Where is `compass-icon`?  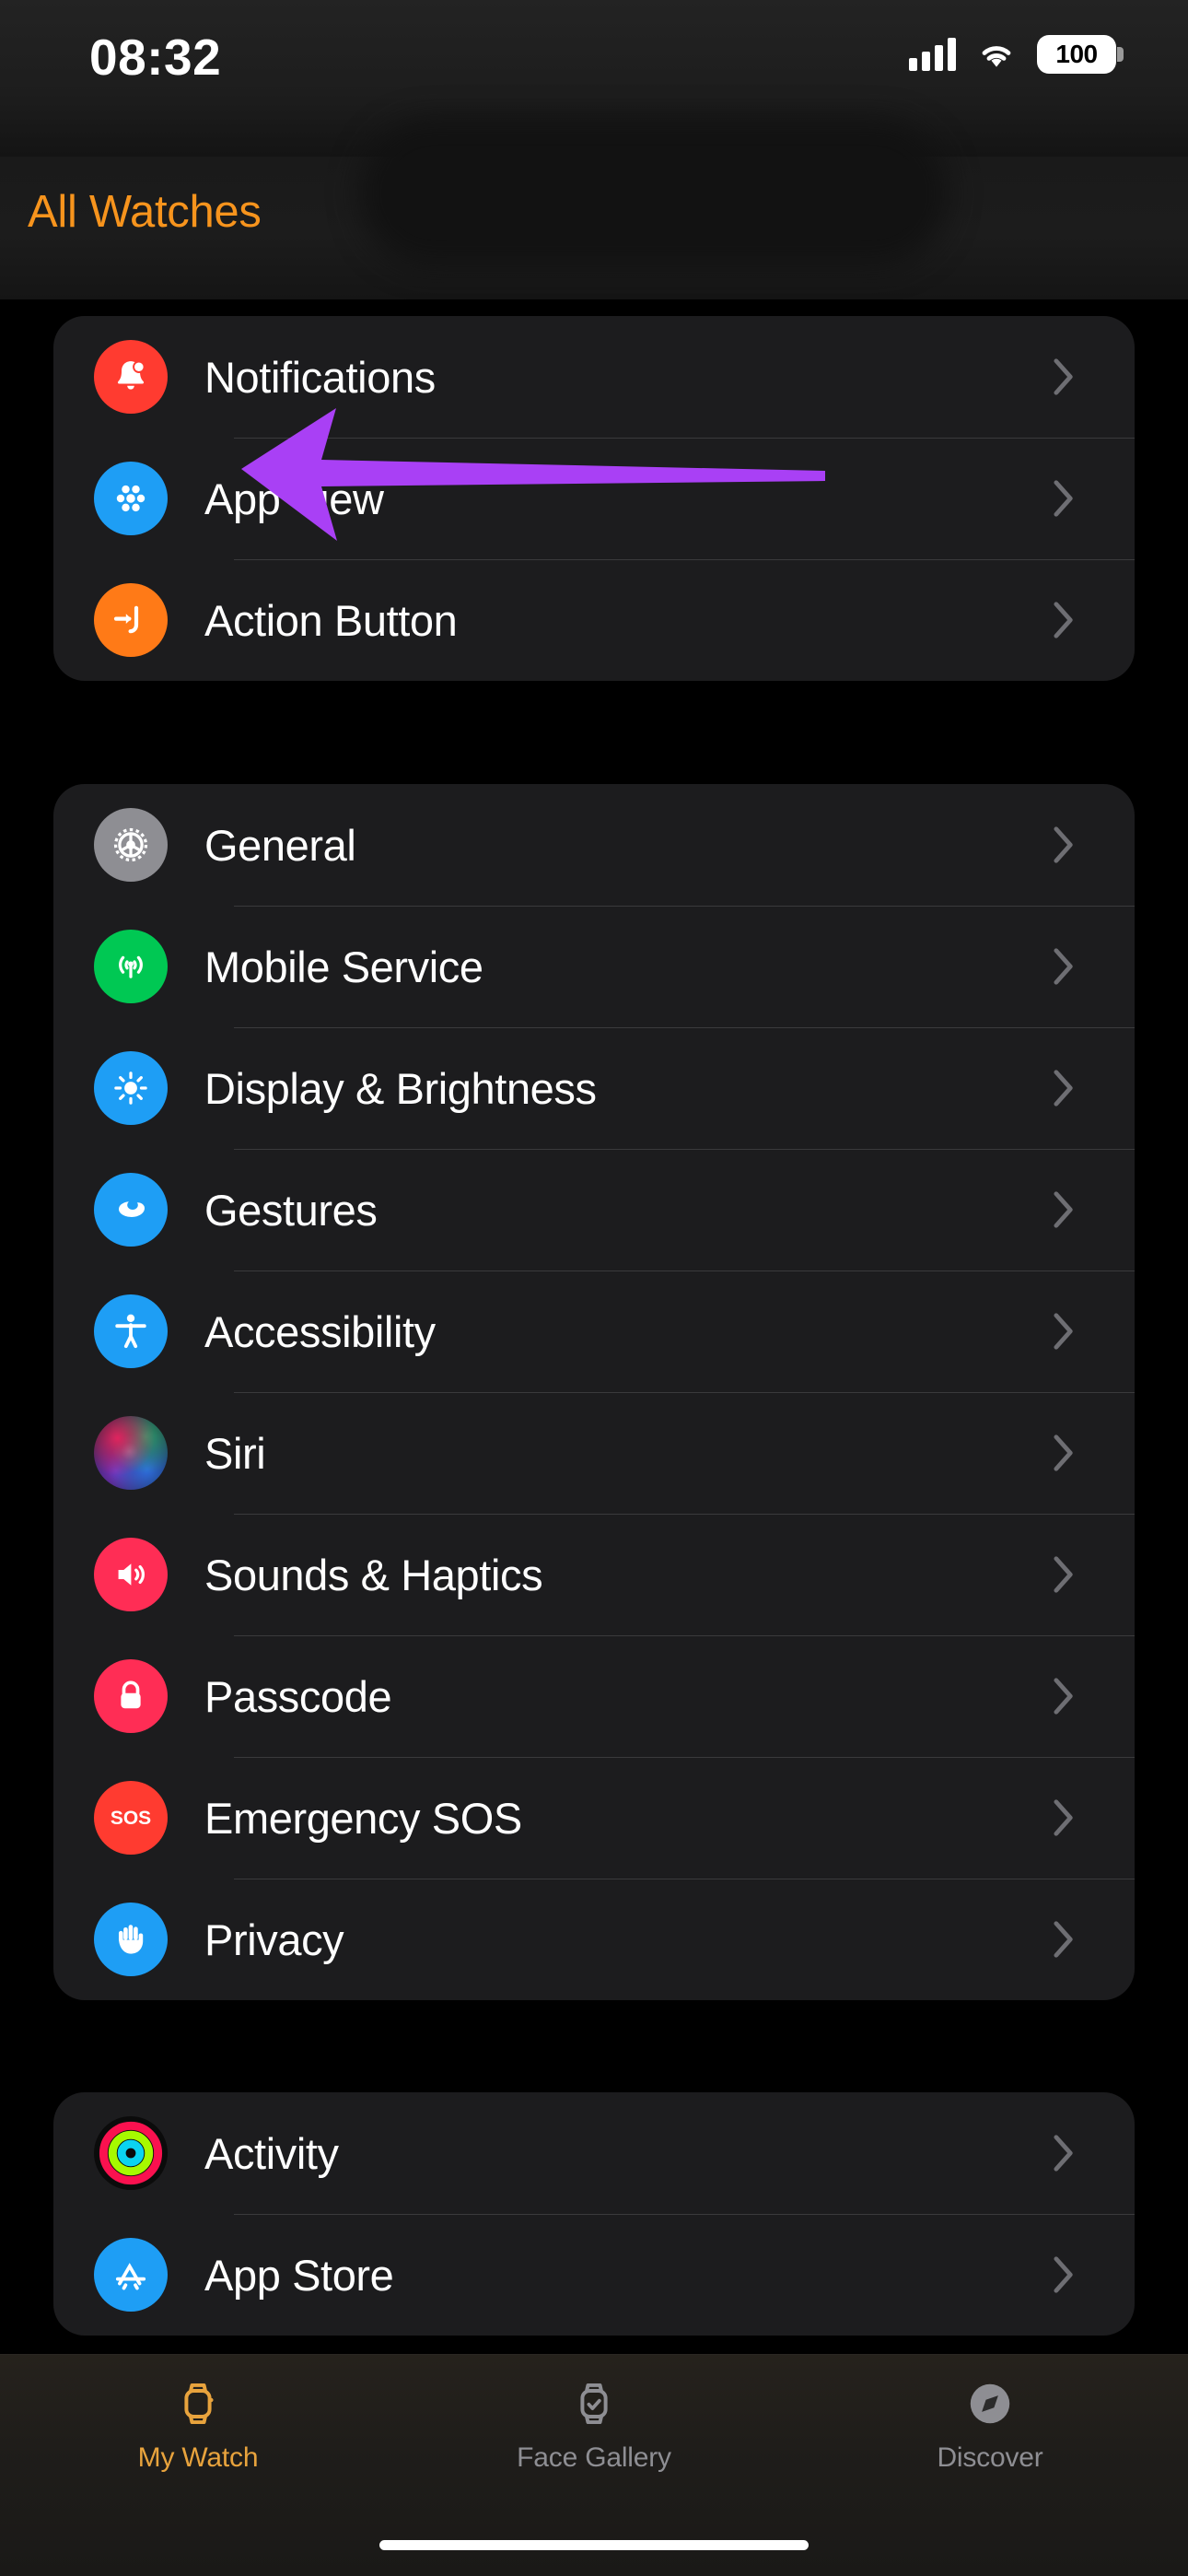
compass-icon is located at coordinates (990, 2403).